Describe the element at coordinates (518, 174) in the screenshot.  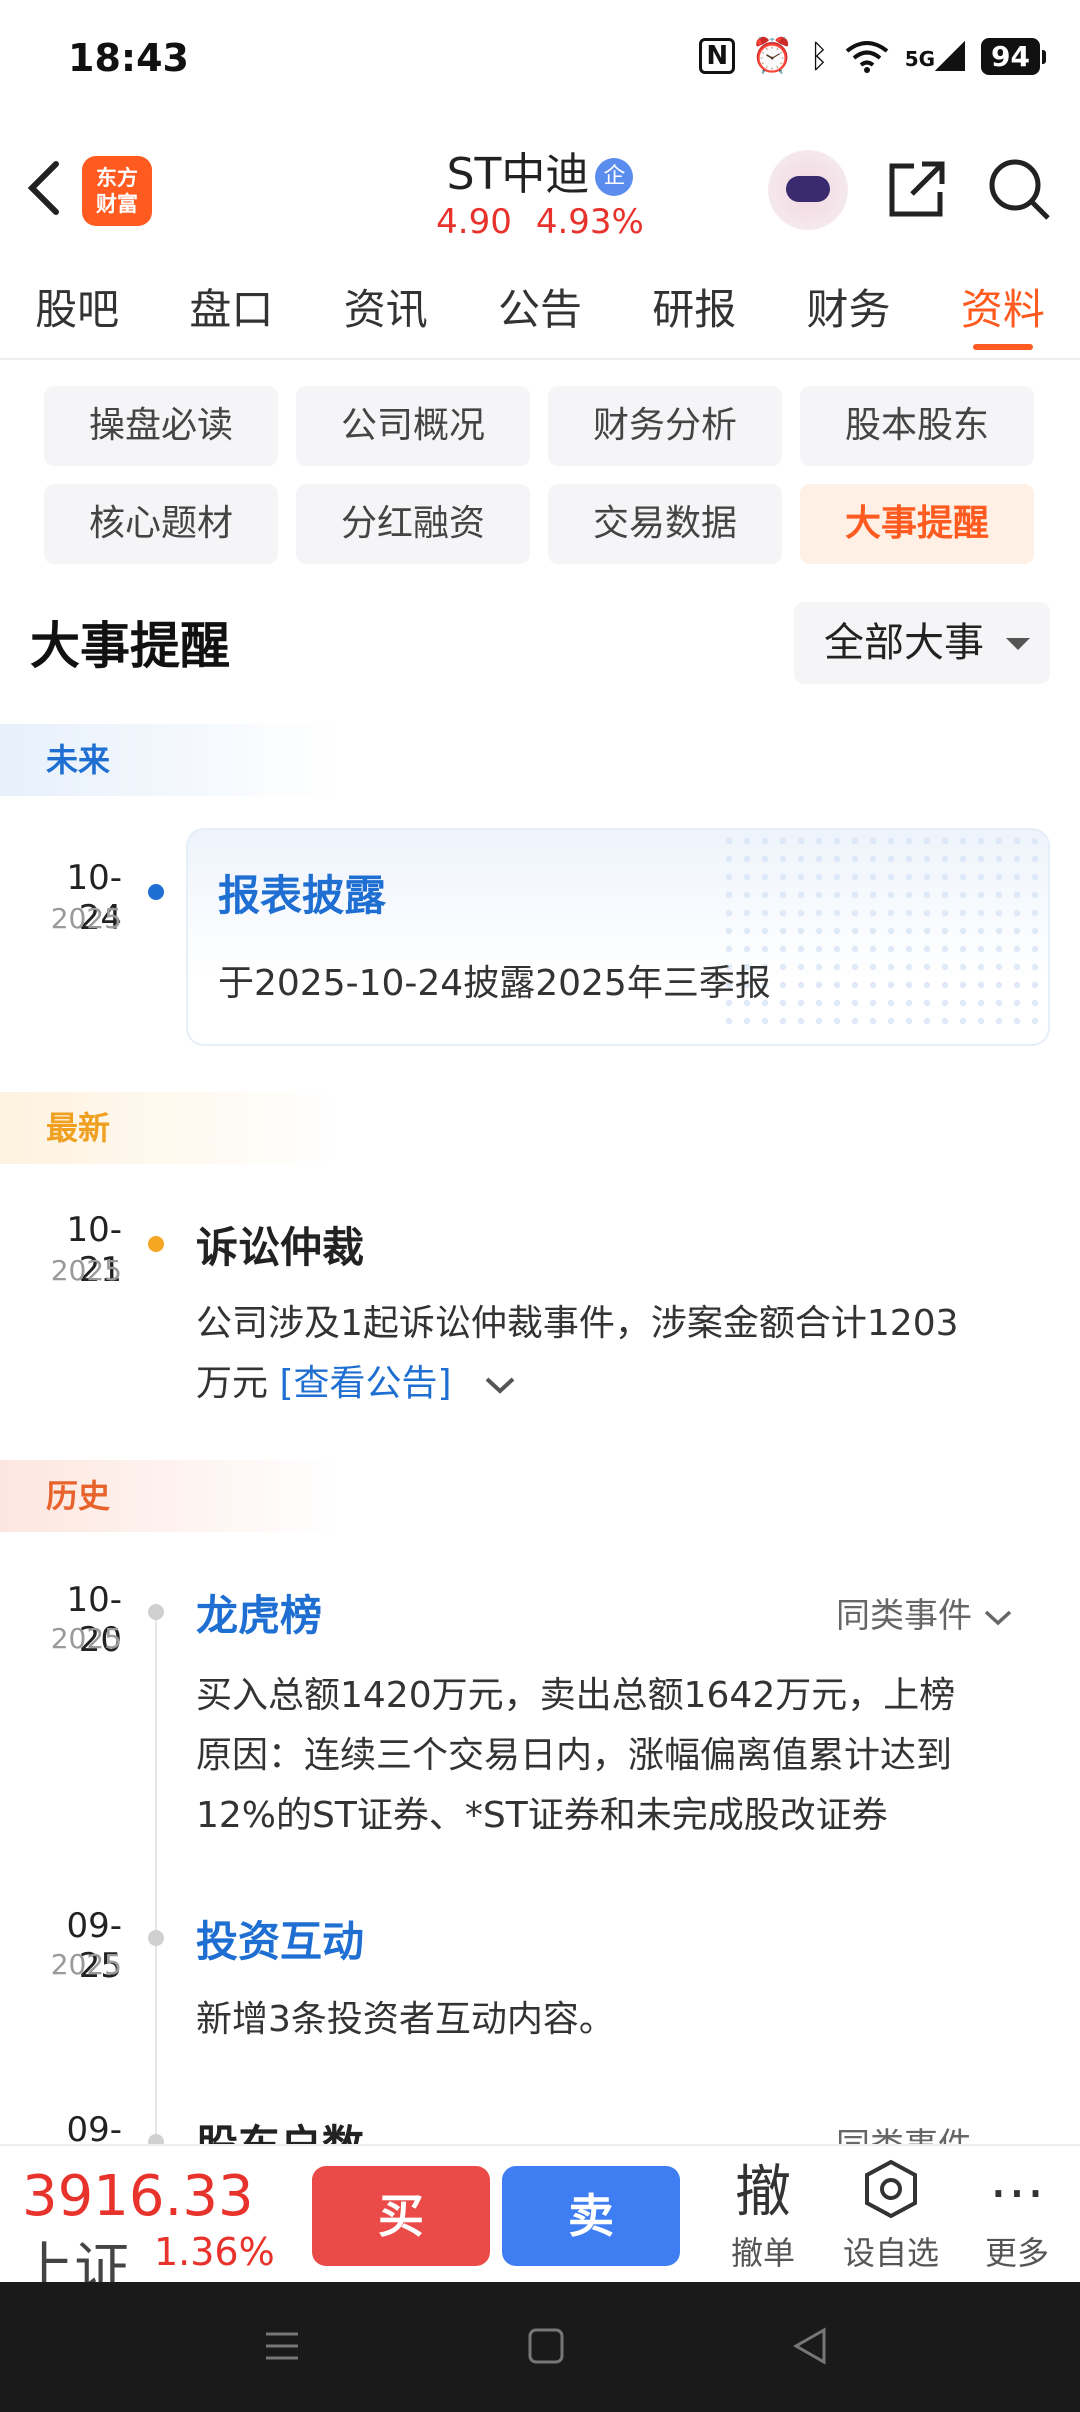
I see `stock-name-text: ST中迪` at that location.